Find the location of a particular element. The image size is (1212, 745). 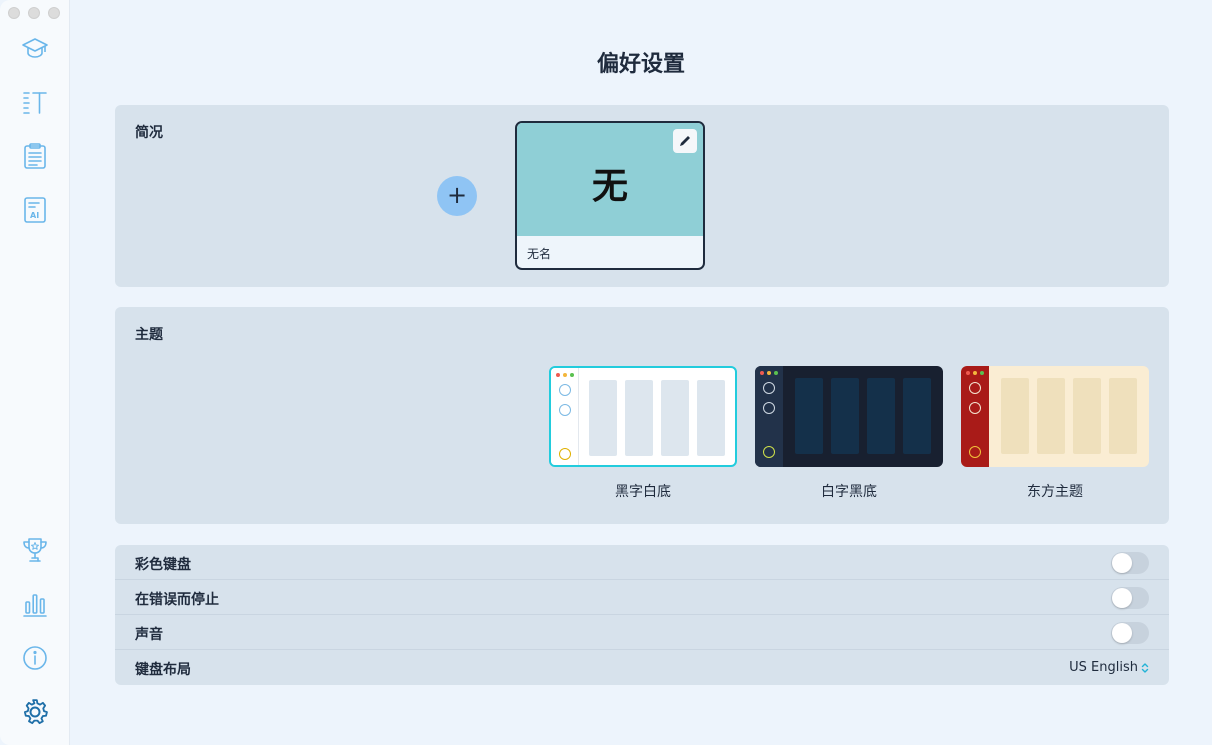

sidebar-item-text is located at coordinates (35, 102).